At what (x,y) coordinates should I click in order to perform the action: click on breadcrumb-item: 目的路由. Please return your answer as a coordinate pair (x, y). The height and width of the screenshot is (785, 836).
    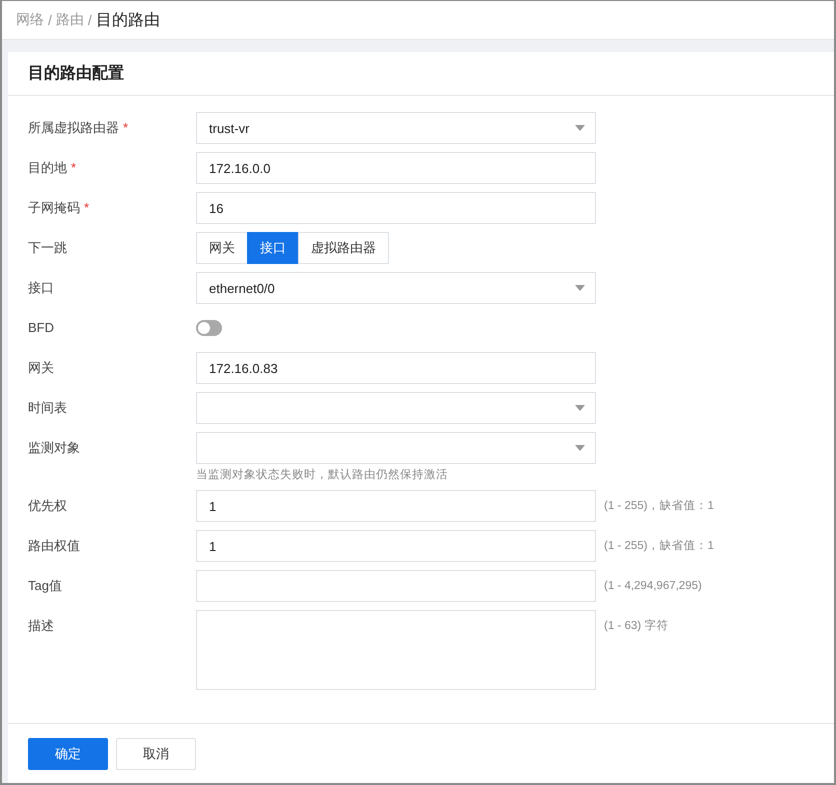
    Looking at the image, I should click on (128, 20).